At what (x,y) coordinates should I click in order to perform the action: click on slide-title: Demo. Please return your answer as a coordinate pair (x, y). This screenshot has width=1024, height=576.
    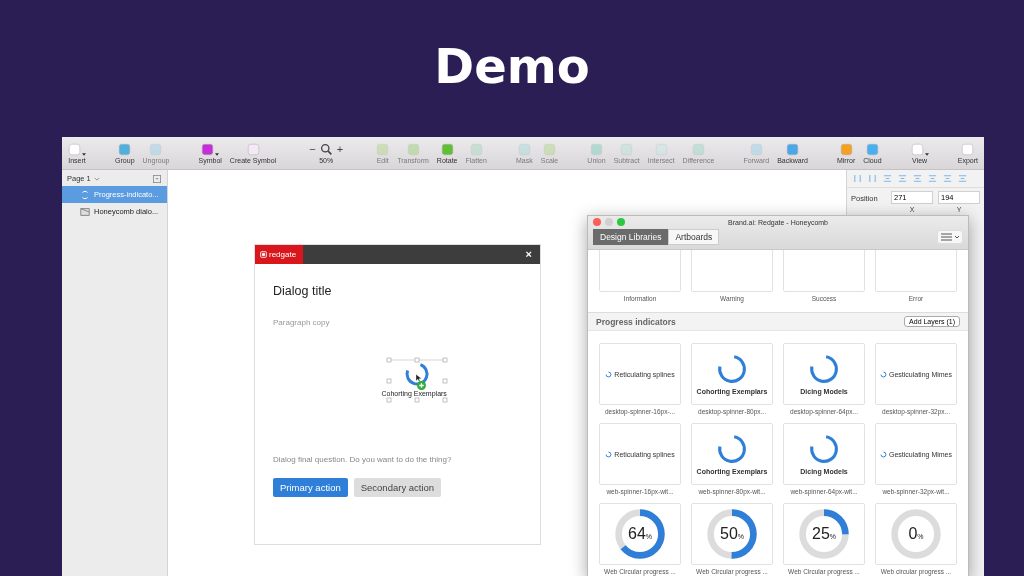
    Looking at the image, I should click on (512, 66).